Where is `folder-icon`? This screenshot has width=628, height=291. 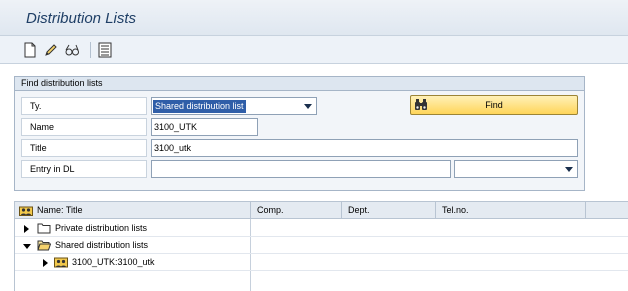
folder-icon is located at coordinates (44, 228).